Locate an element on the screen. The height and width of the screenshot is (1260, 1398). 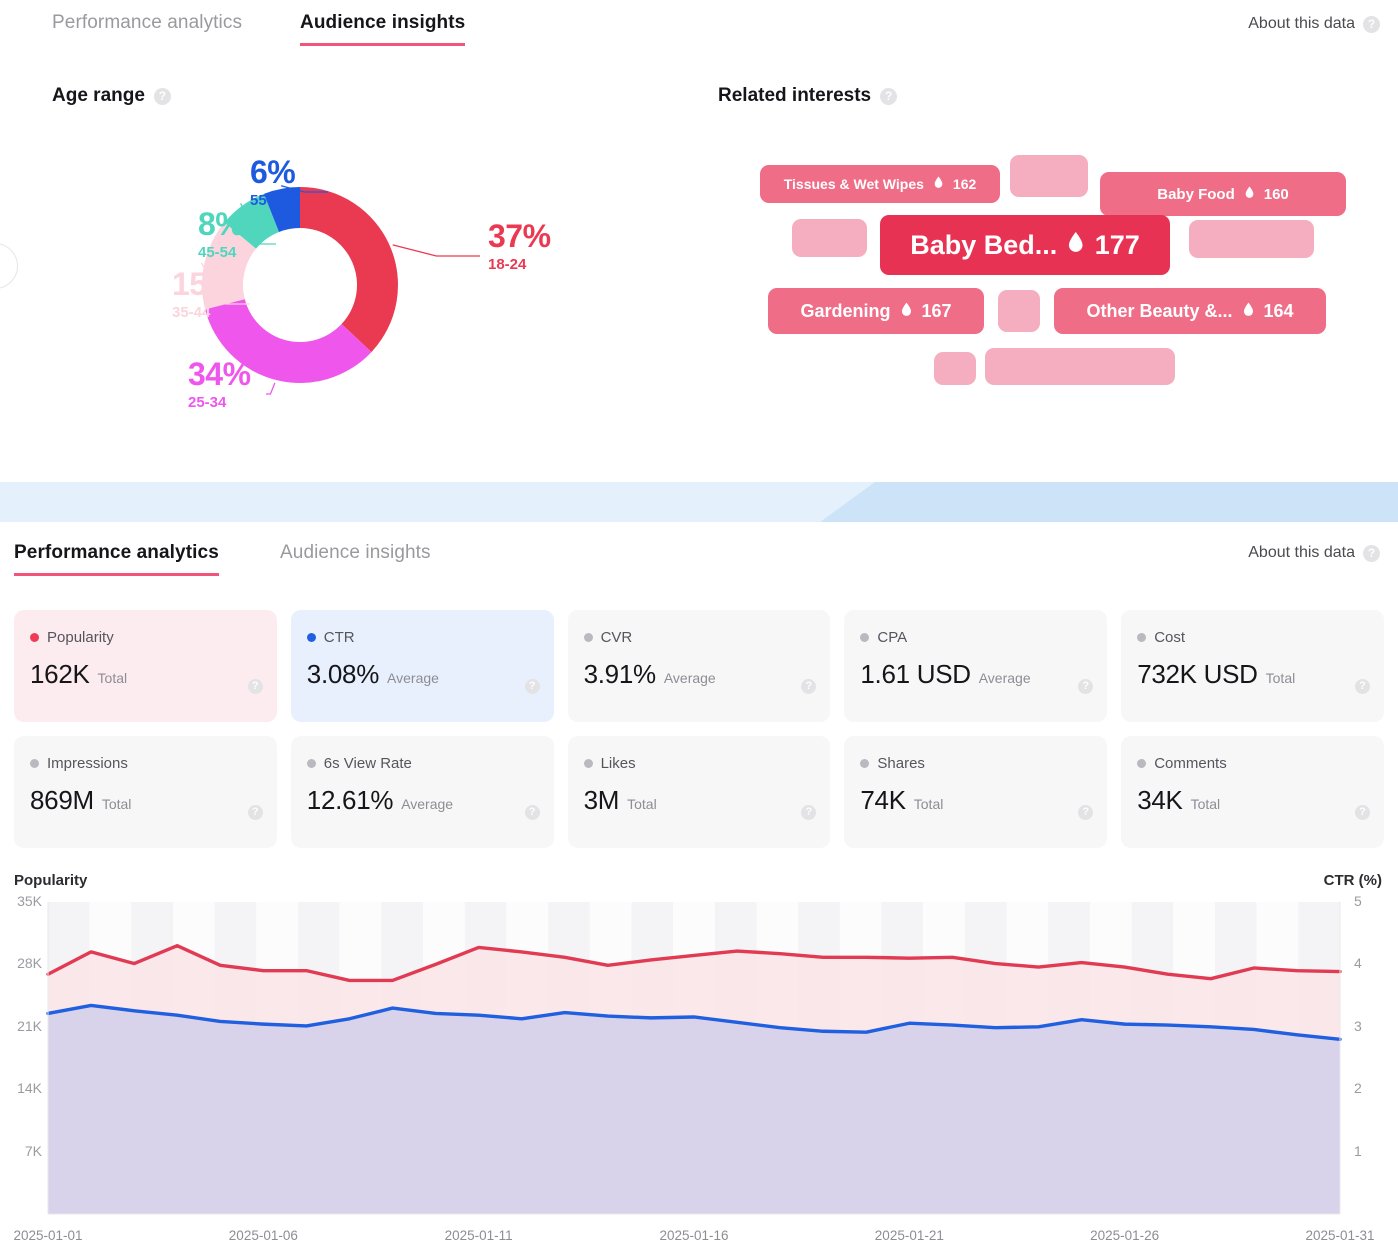
chart-y2-tick-label: 5 is located at coordinates (1358, 901).